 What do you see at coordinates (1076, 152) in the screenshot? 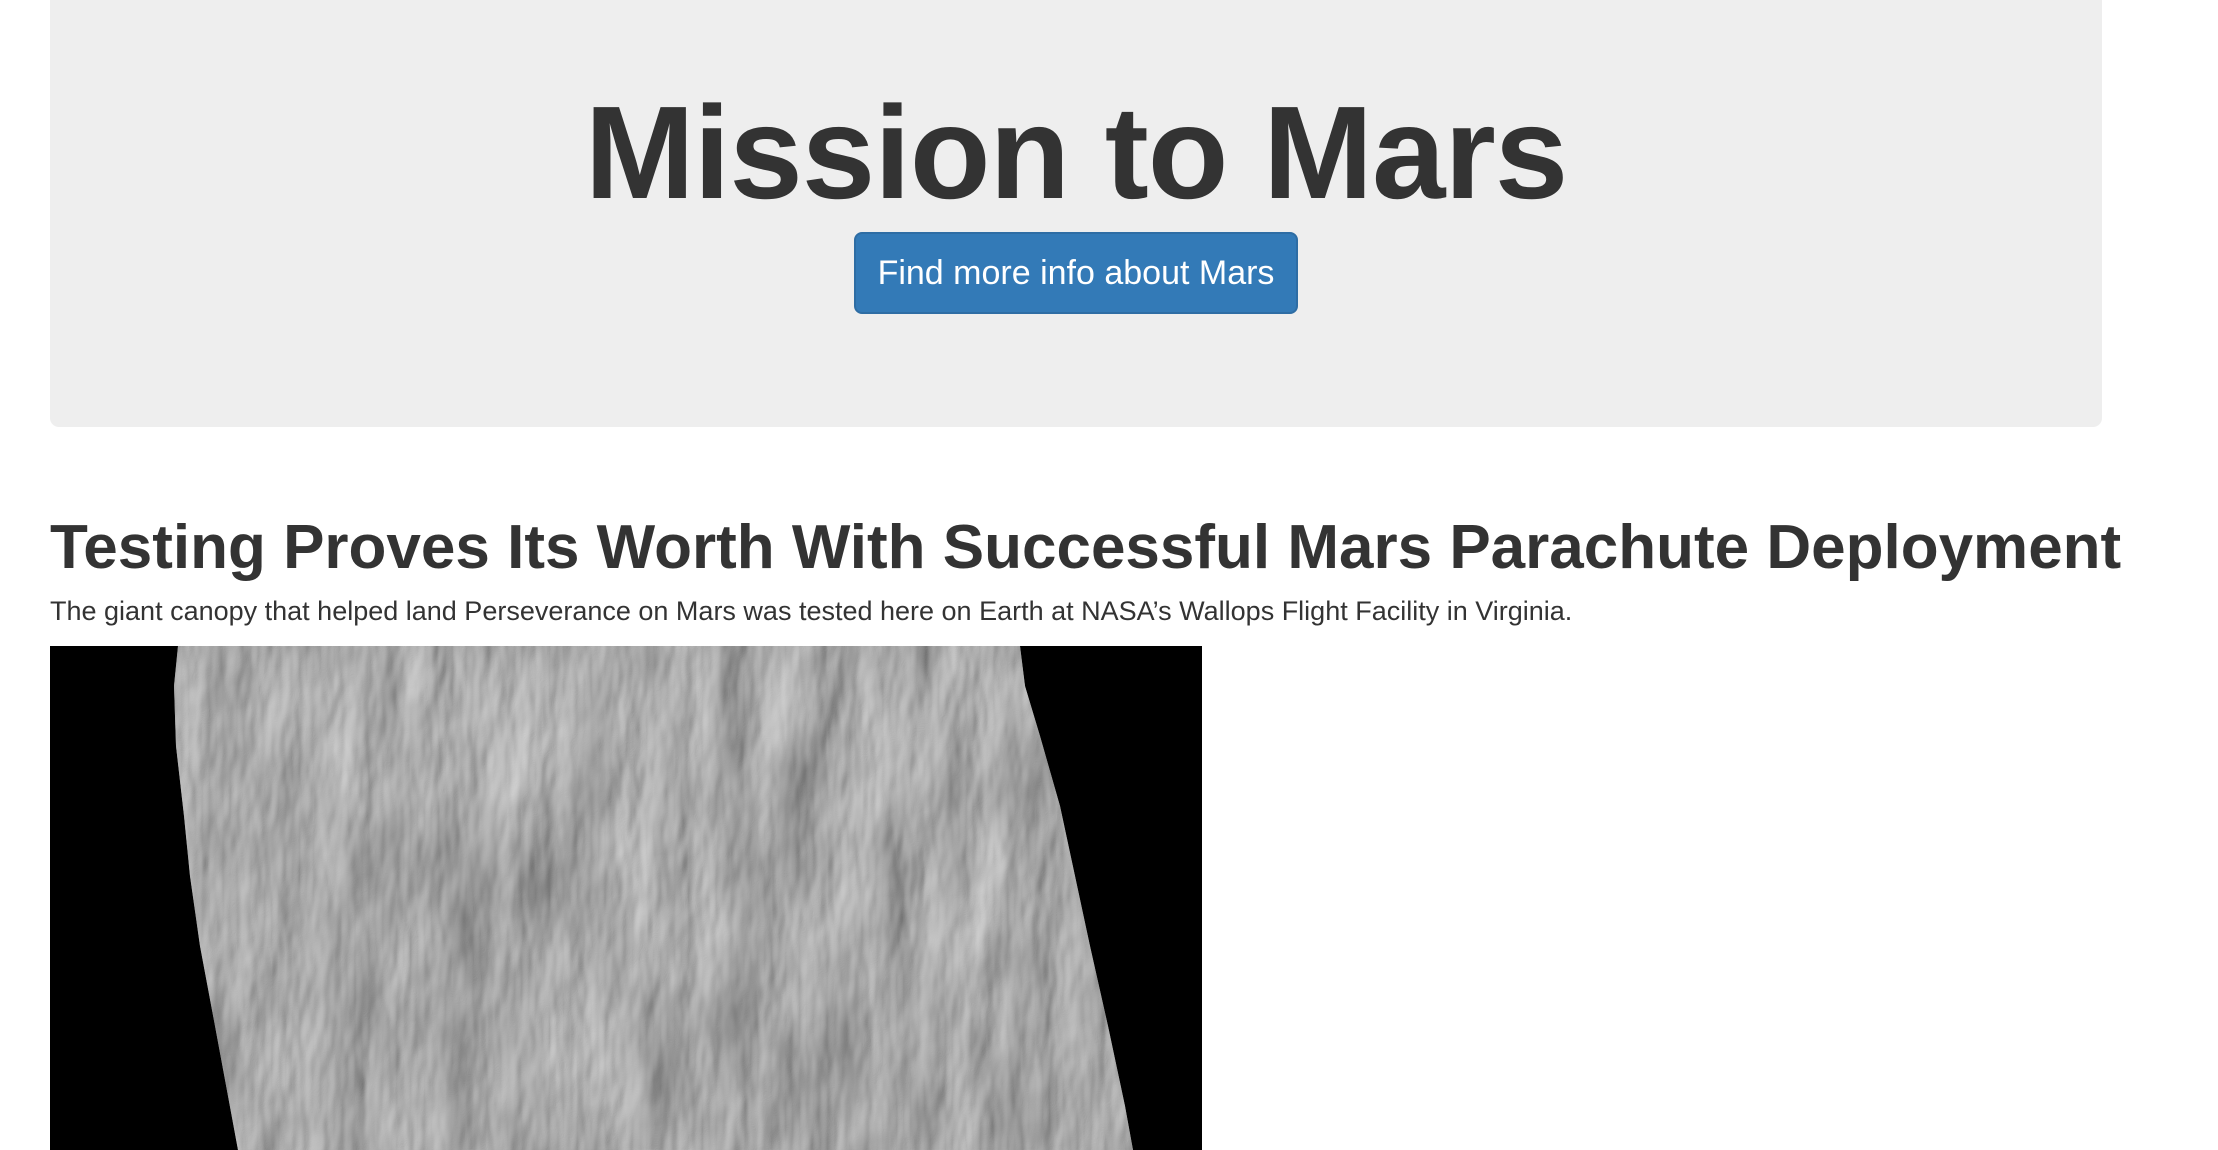
I see `page-title: Mission to Mars` at bounding box center [1076, 152].